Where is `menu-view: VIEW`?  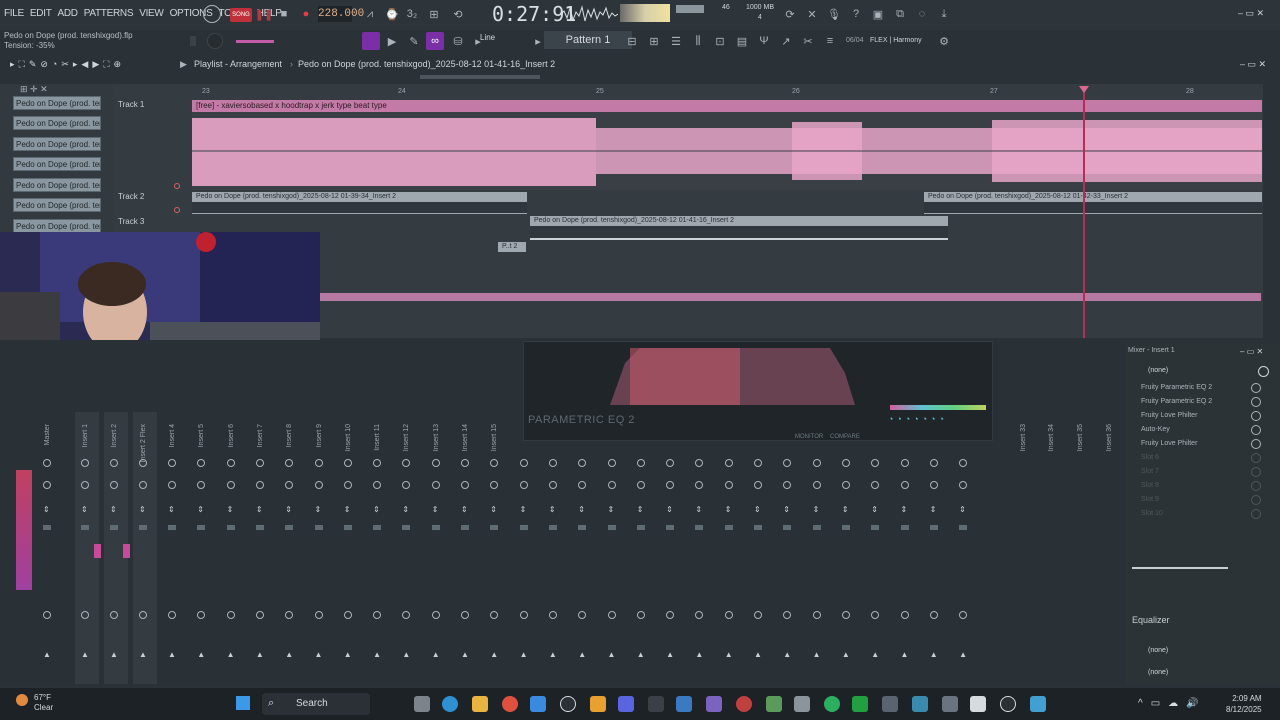 menu-view: VIEW is located at coordinates (151, 13).